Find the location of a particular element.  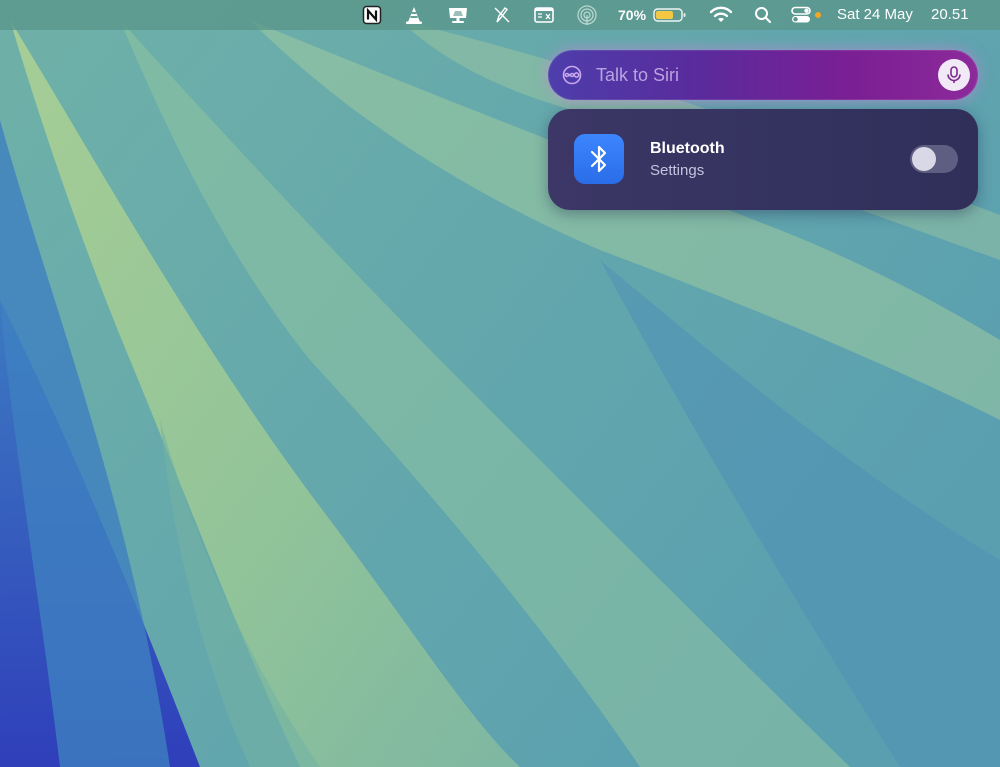

bluetooth-tile is located at coordinates (599, 159).